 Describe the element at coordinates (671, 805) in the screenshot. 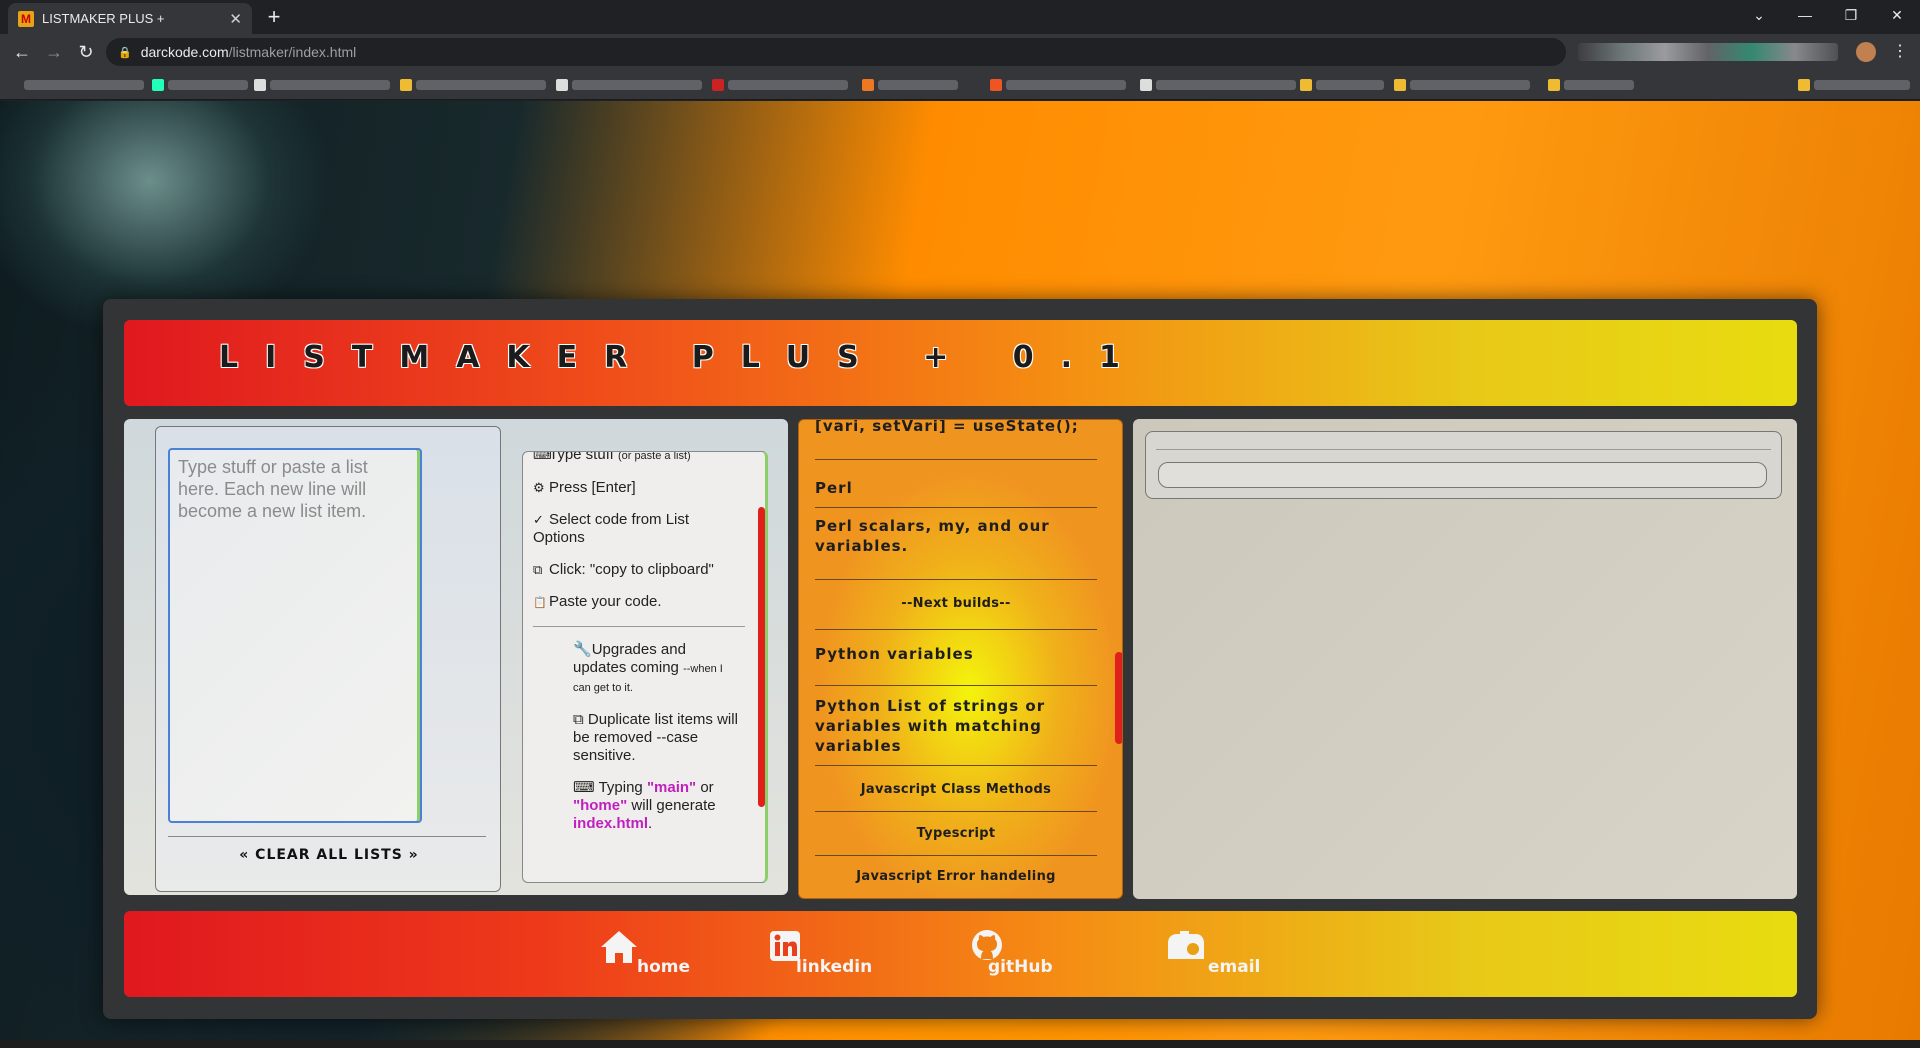

I see `note-text: will generate` at that location.